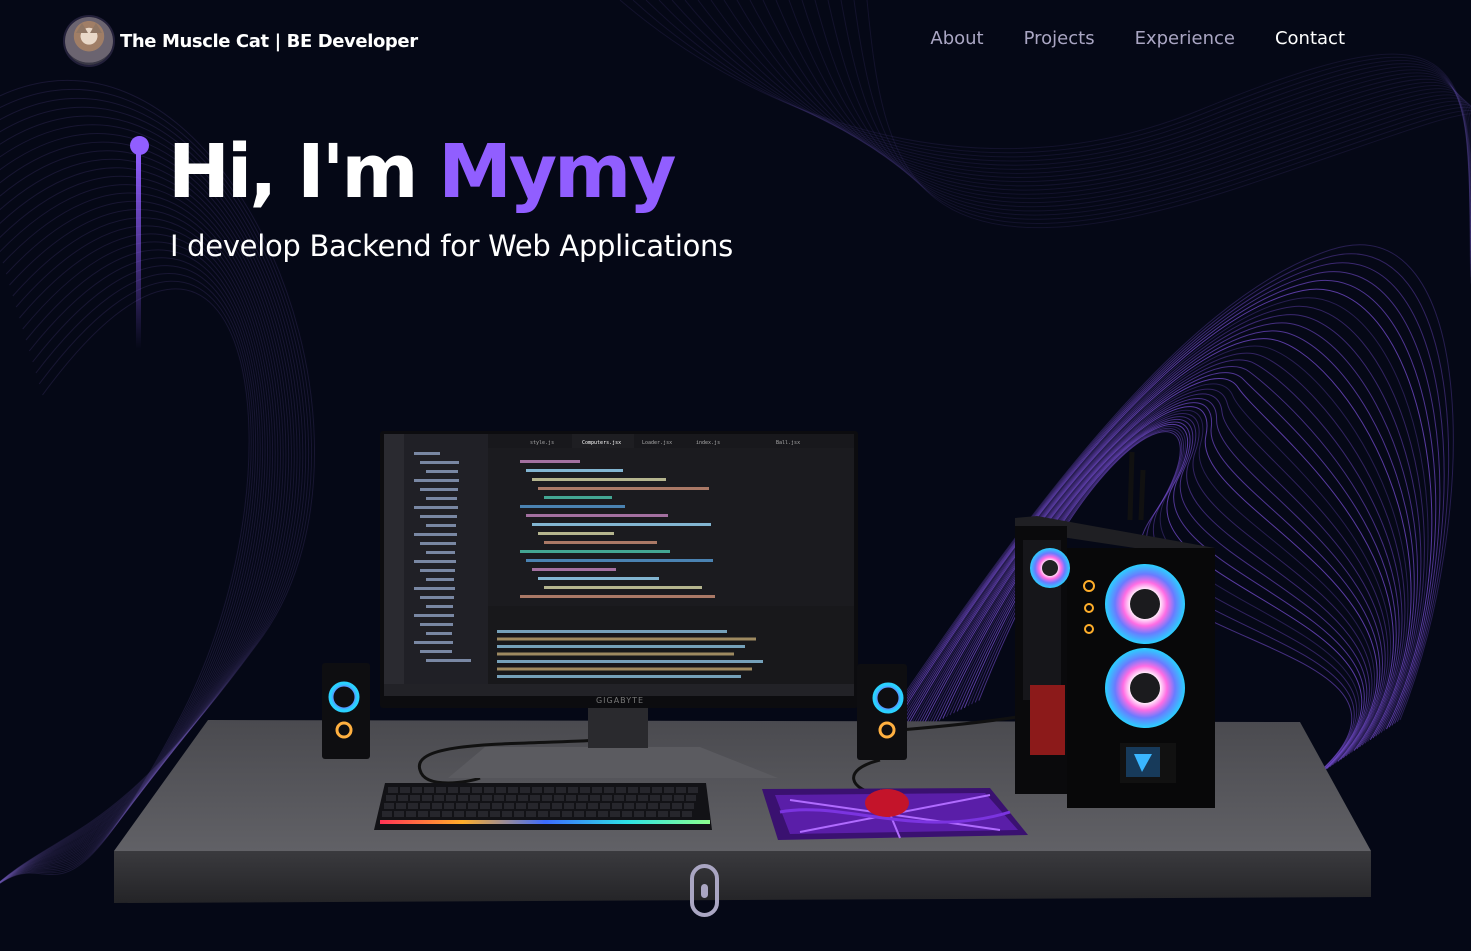 The height and width of the screenshot is (951, 1471). What do you see at coordinates (708, 443) in the screenshot?
I see `editor-tab-index: index.js` at bounding box center [708, 443].